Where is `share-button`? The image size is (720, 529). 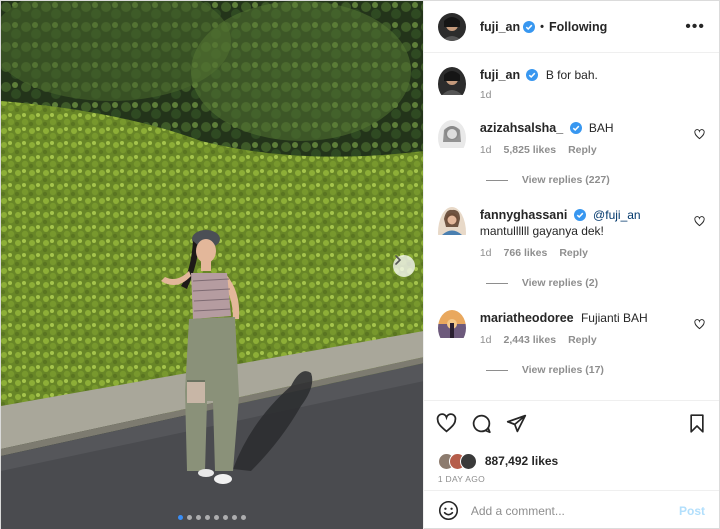
share-button is located at coordinates (516, 423).